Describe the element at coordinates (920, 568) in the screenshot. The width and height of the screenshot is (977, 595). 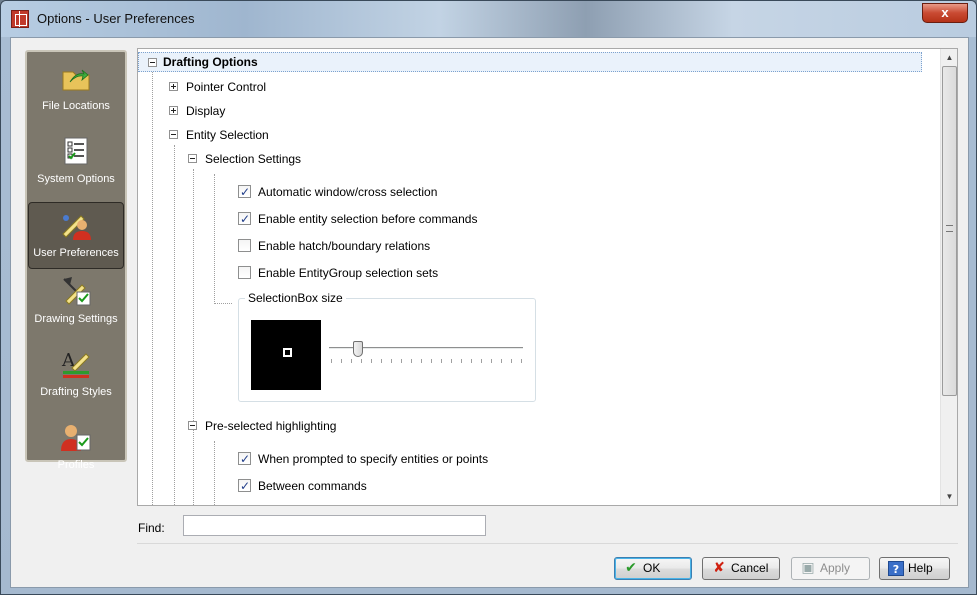
I see `help-button-label: Help` at that location.